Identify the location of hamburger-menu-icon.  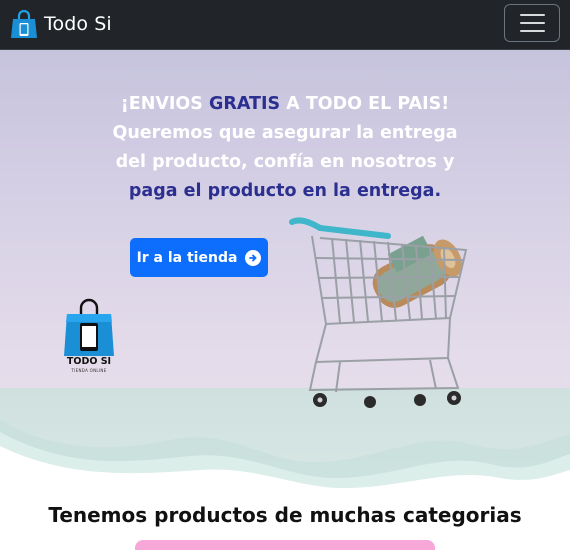
(532, 15).